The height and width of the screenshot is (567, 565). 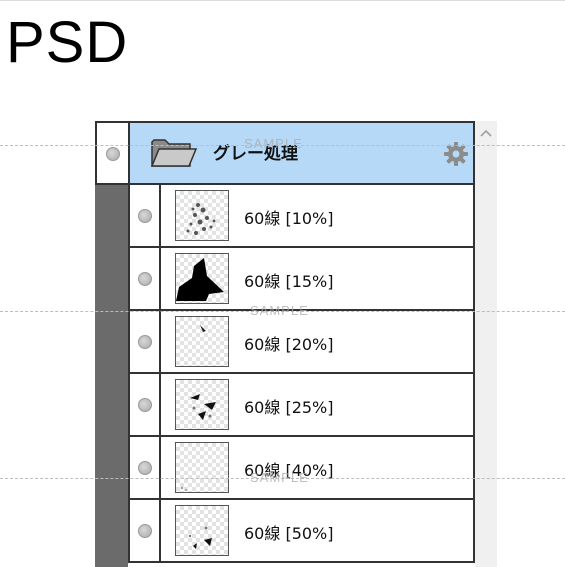 What do you see at coordinates (301, 153) in the screenshot?
I see `folder-body: グレー処理` at bounding box center [301, 153].